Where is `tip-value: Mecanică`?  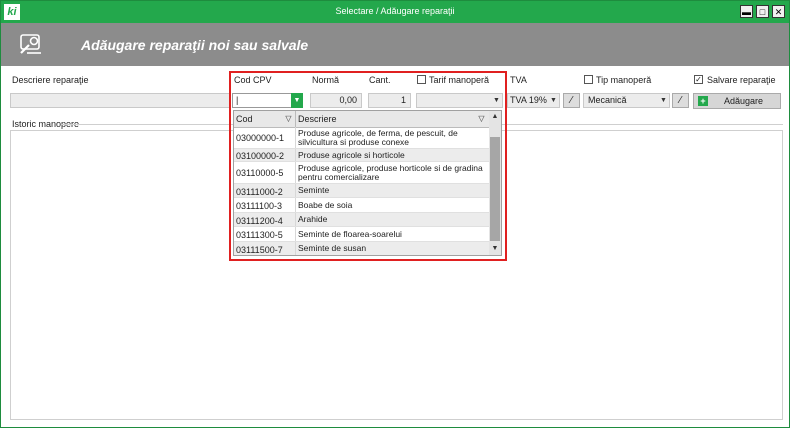
tip-value: Mecanică is located at coordinates (607, 100).